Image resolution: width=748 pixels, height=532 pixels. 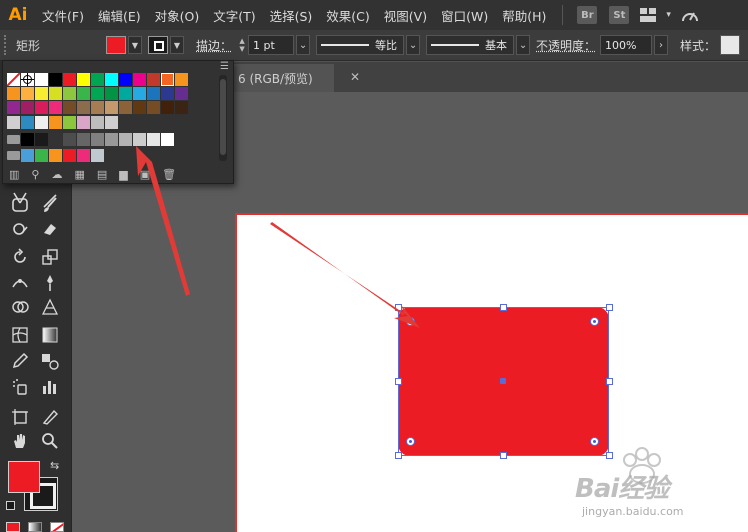 What do you see at coordinates (405, 15) in the screenshot?
I see `menu-view: 视图(V)` at bounding box center [405, 15].